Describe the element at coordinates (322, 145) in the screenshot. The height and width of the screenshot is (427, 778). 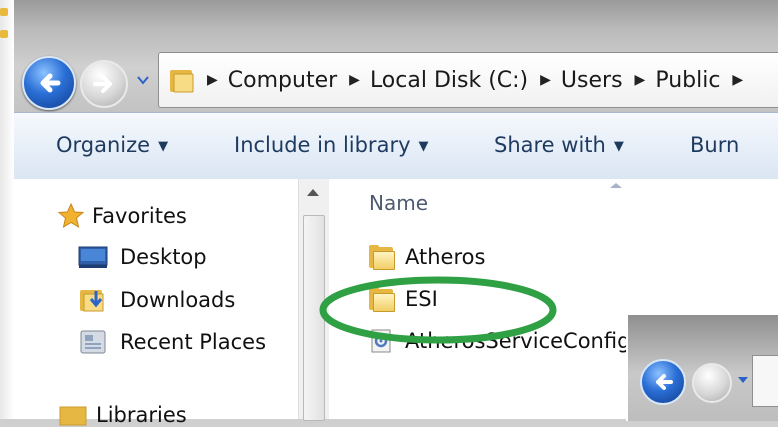
I see `include-in-library-label: Include in library` at that location.